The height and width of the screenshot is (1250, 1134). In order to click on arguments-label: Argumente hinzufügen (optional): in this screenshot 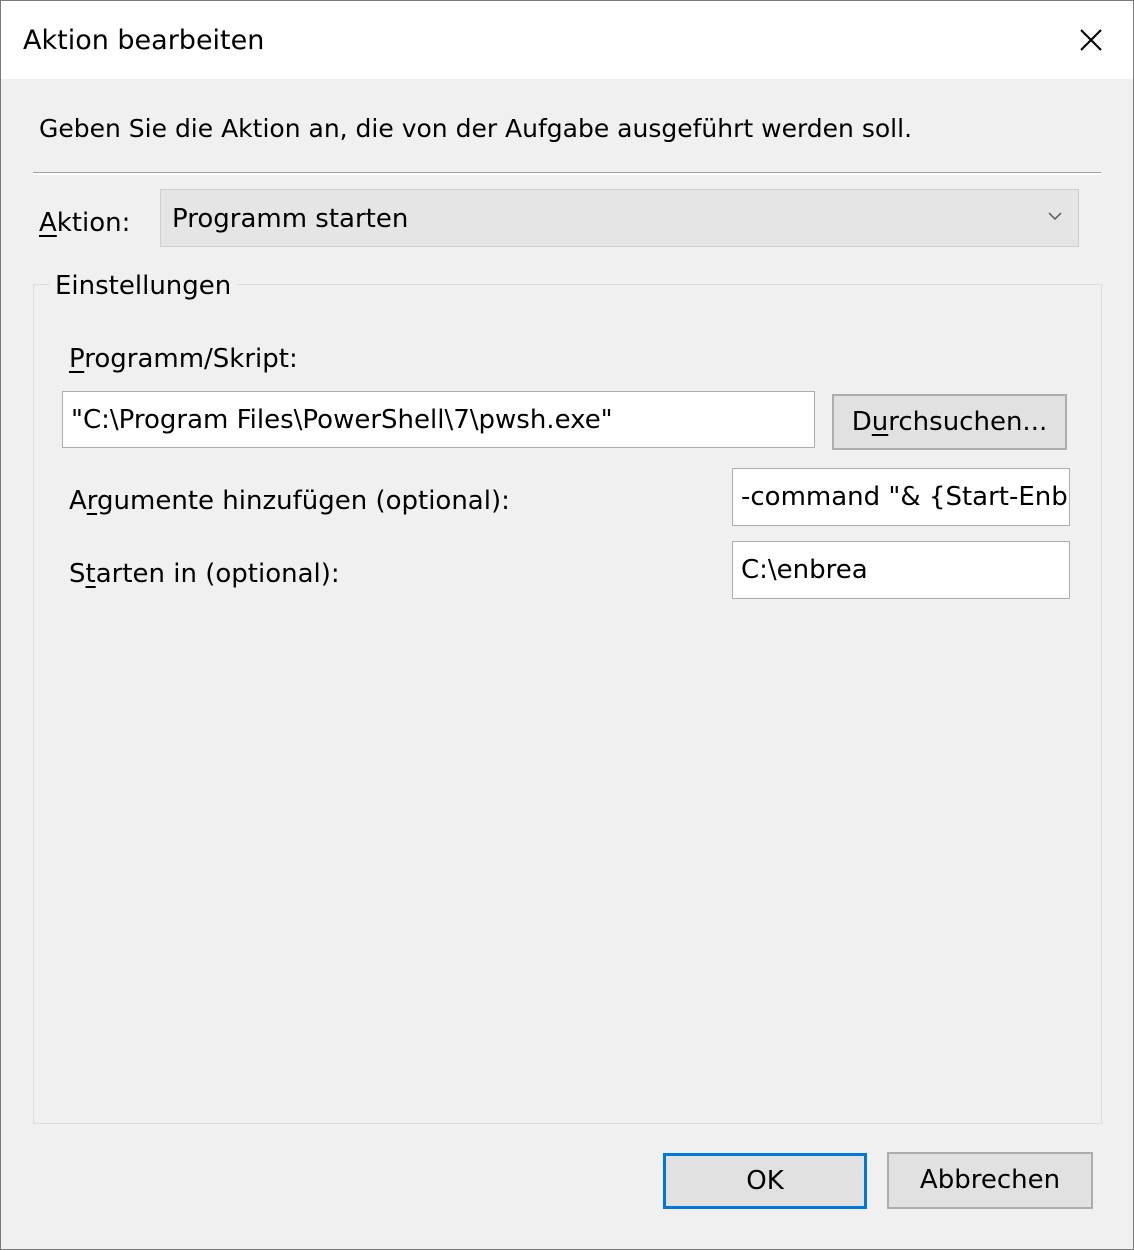, I will do `click(289, 501)`.